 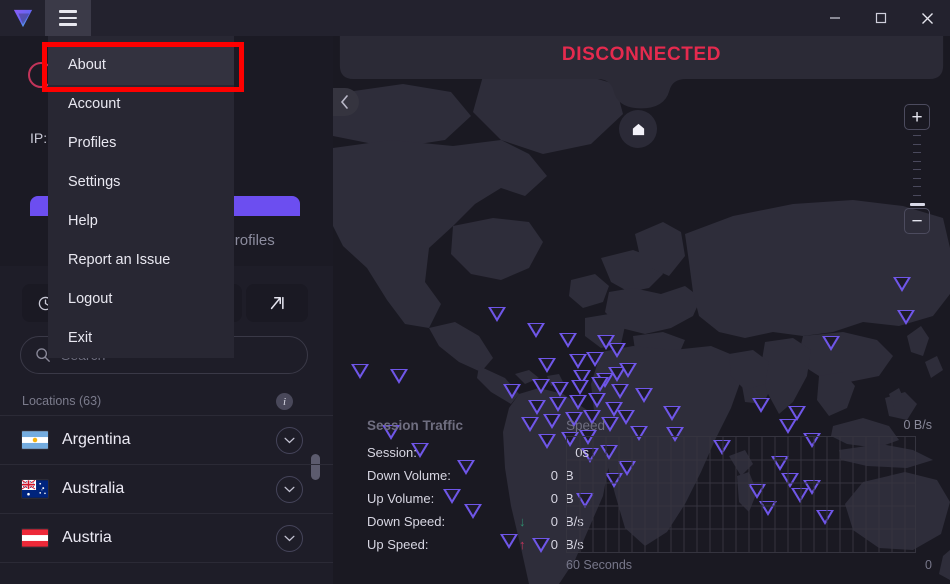 I want to click on country-name: Australia, so click(x=93, y=488).